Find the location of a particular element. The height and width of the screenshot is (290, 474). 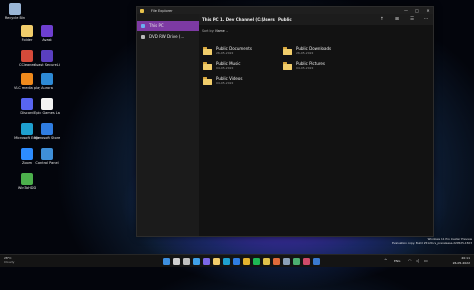

epic-icon is located at coordinates (47, 104).